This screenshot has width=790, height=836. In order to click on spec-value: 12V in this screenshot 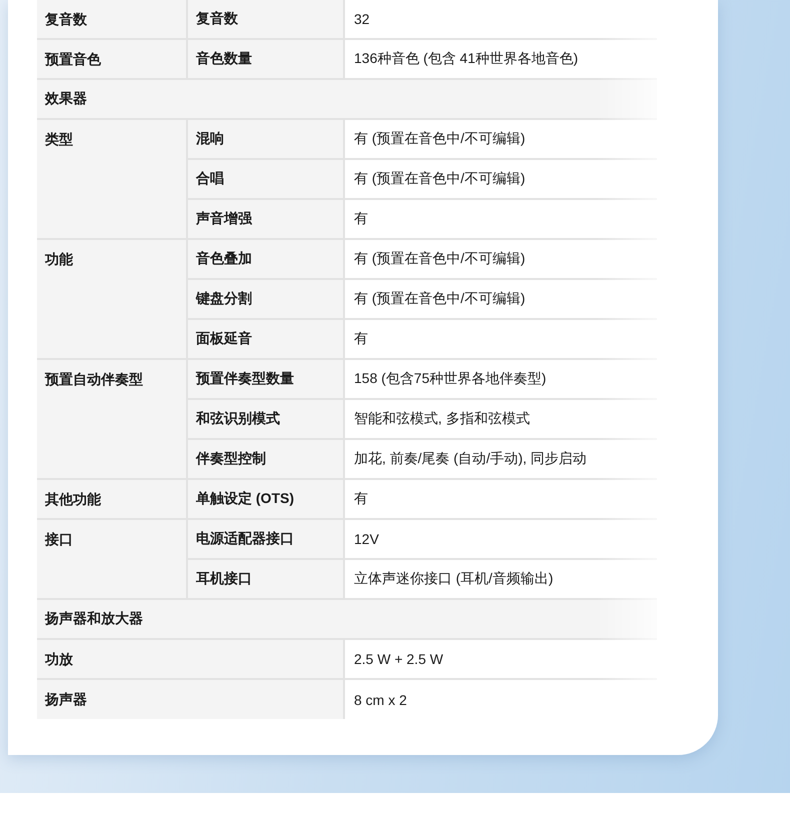, I will do `click(366, 539)`.